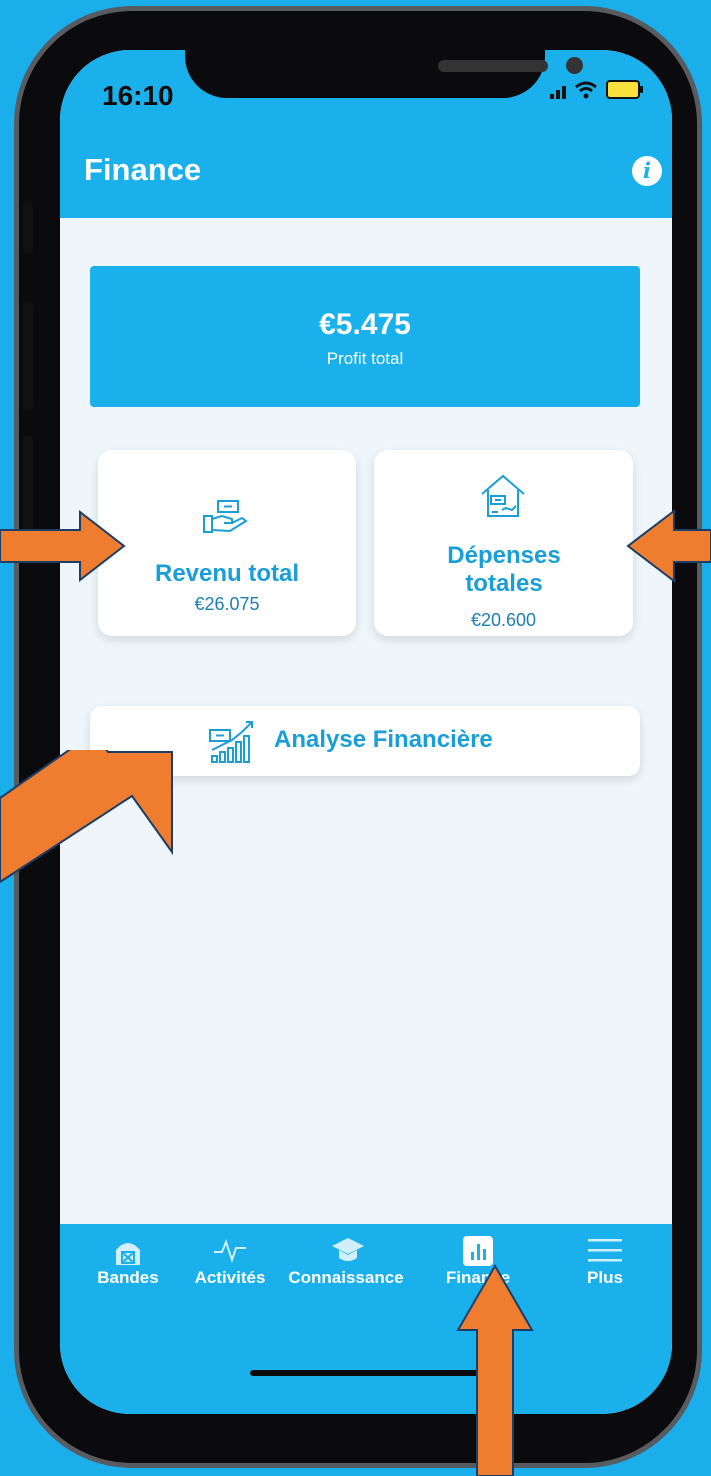 Image resolution: width=711 pixels, height=1476 pixels. Describe the element at coordinates (668, 546) in the screenshot. I see `arrow-to-expenses` at that location.